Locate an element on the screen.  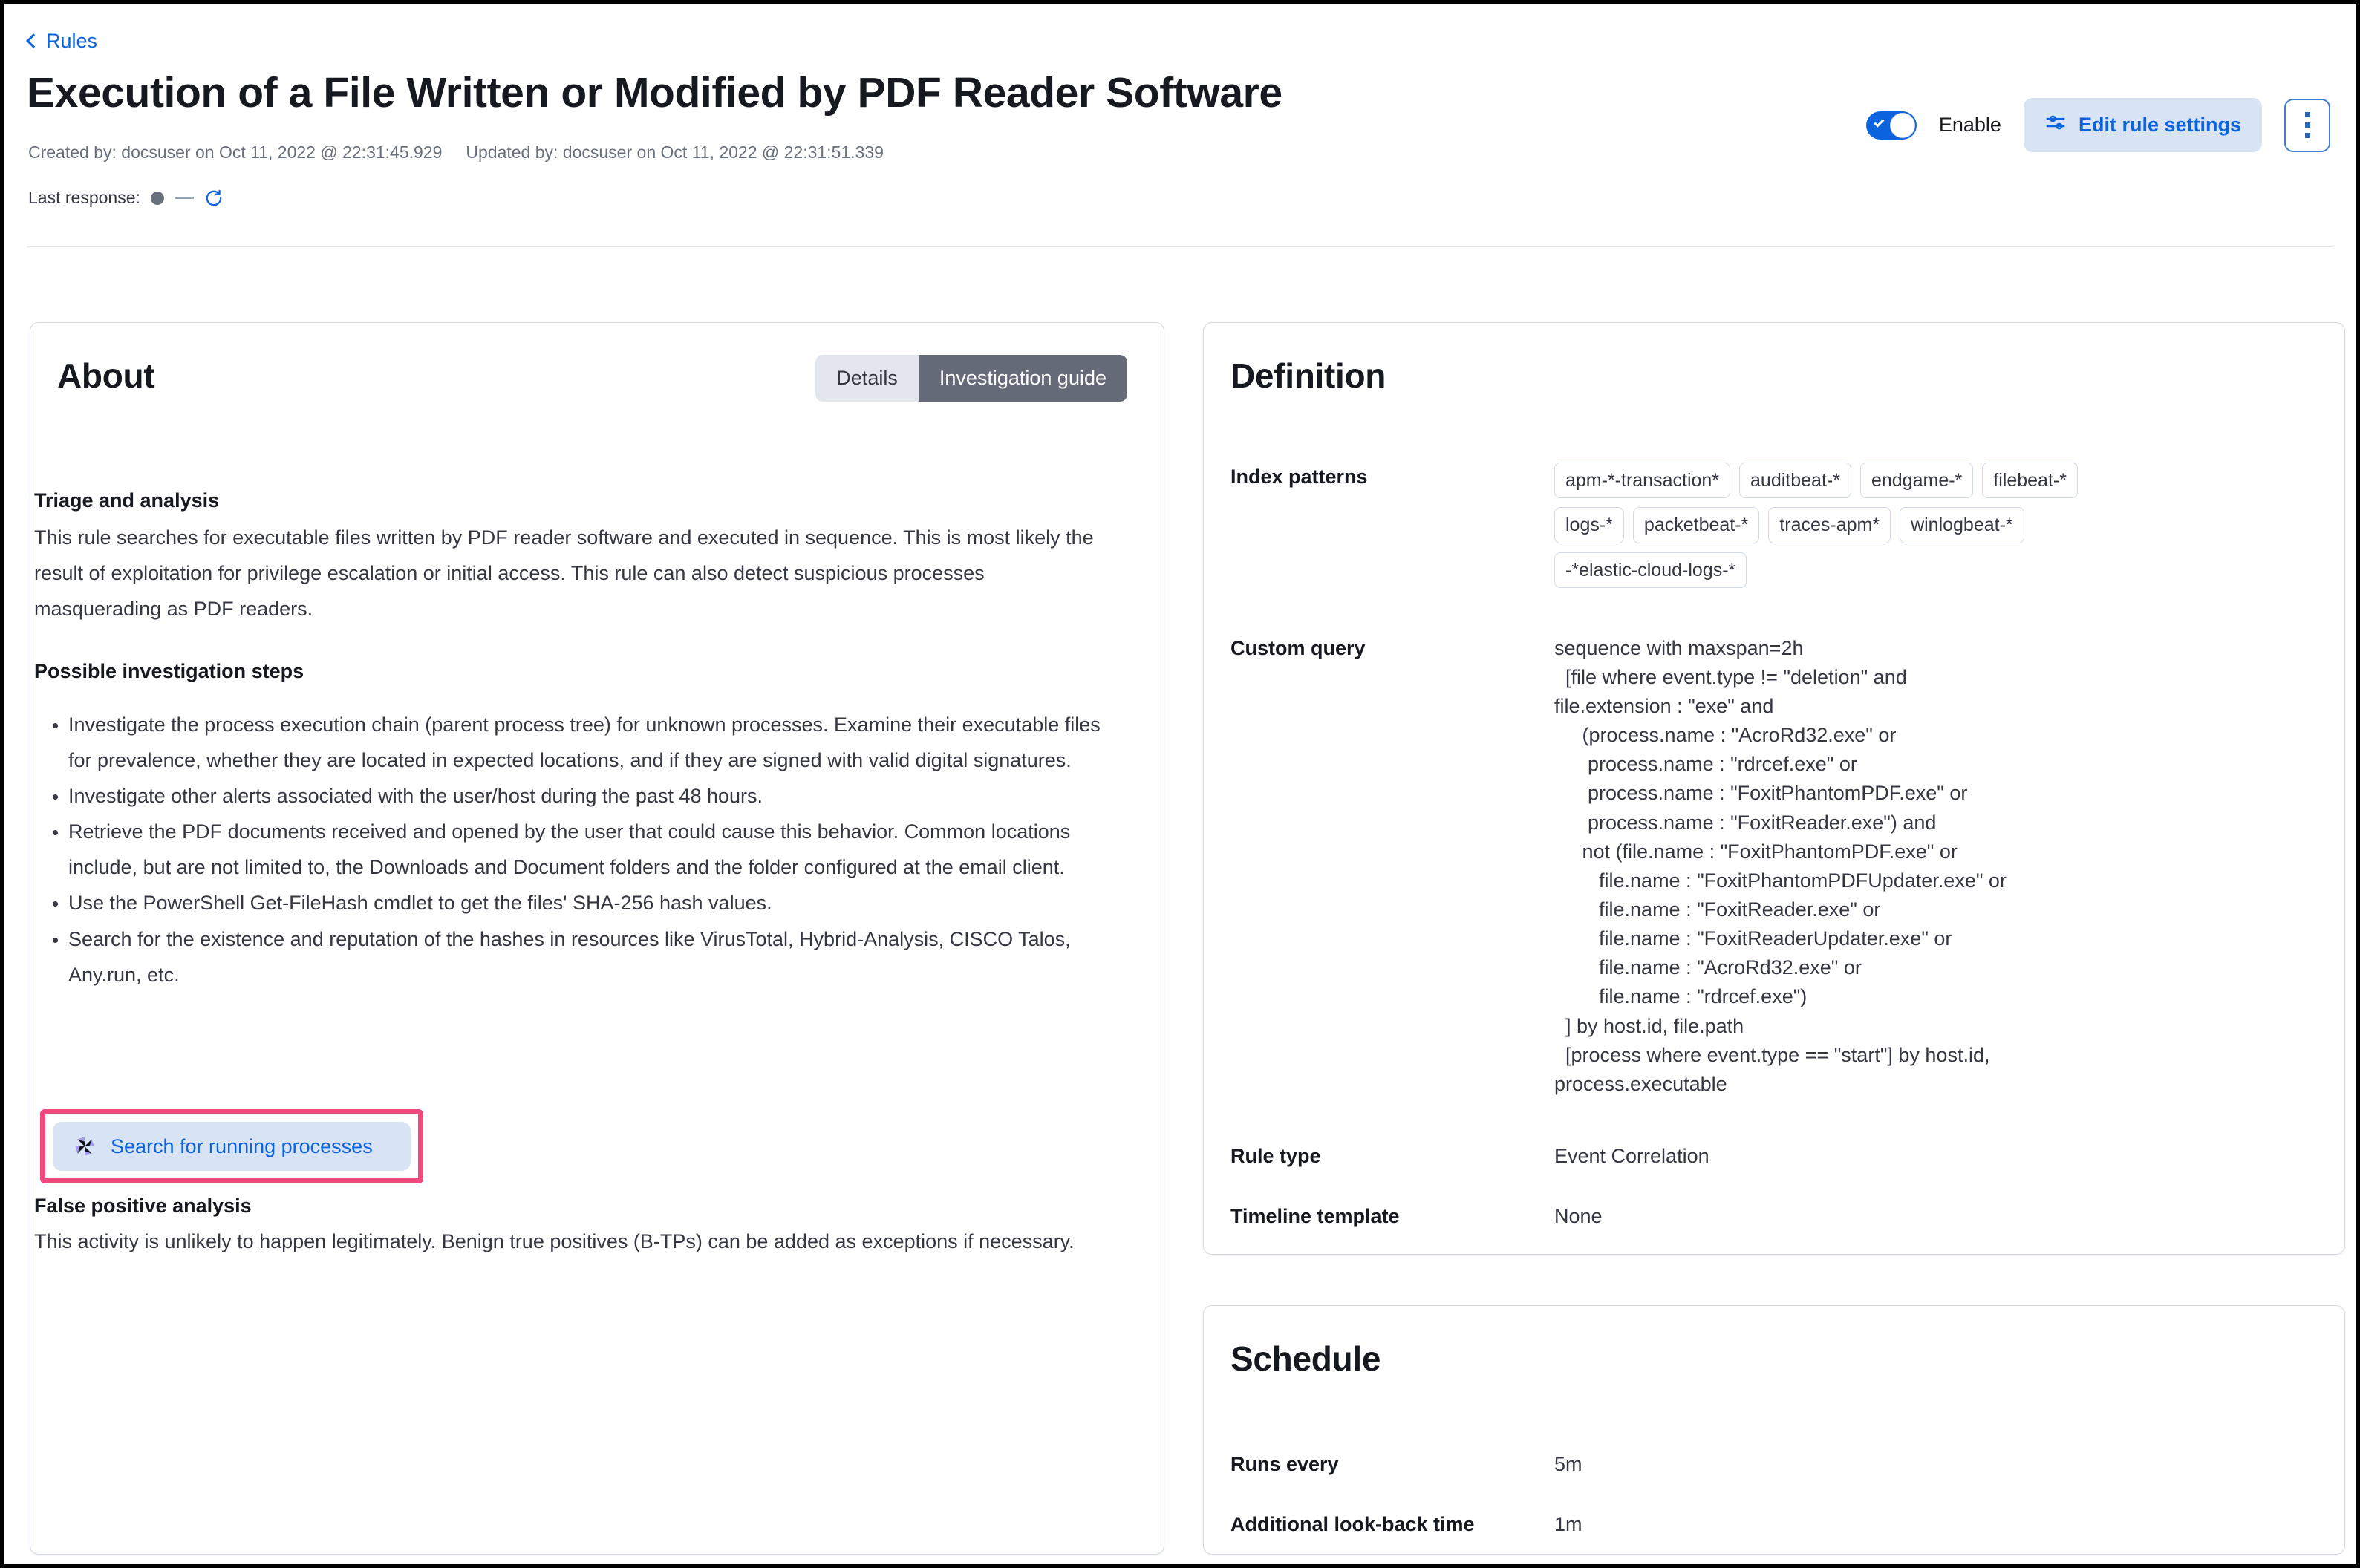
osquery-button-highlight: Search for running processes is located at coordinates (231, 1146).